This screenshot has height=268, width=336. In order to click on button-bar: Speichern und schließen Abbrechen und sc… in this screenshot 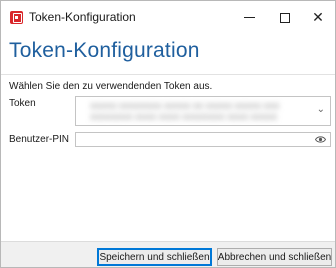, I will do `click(168, 254)`.